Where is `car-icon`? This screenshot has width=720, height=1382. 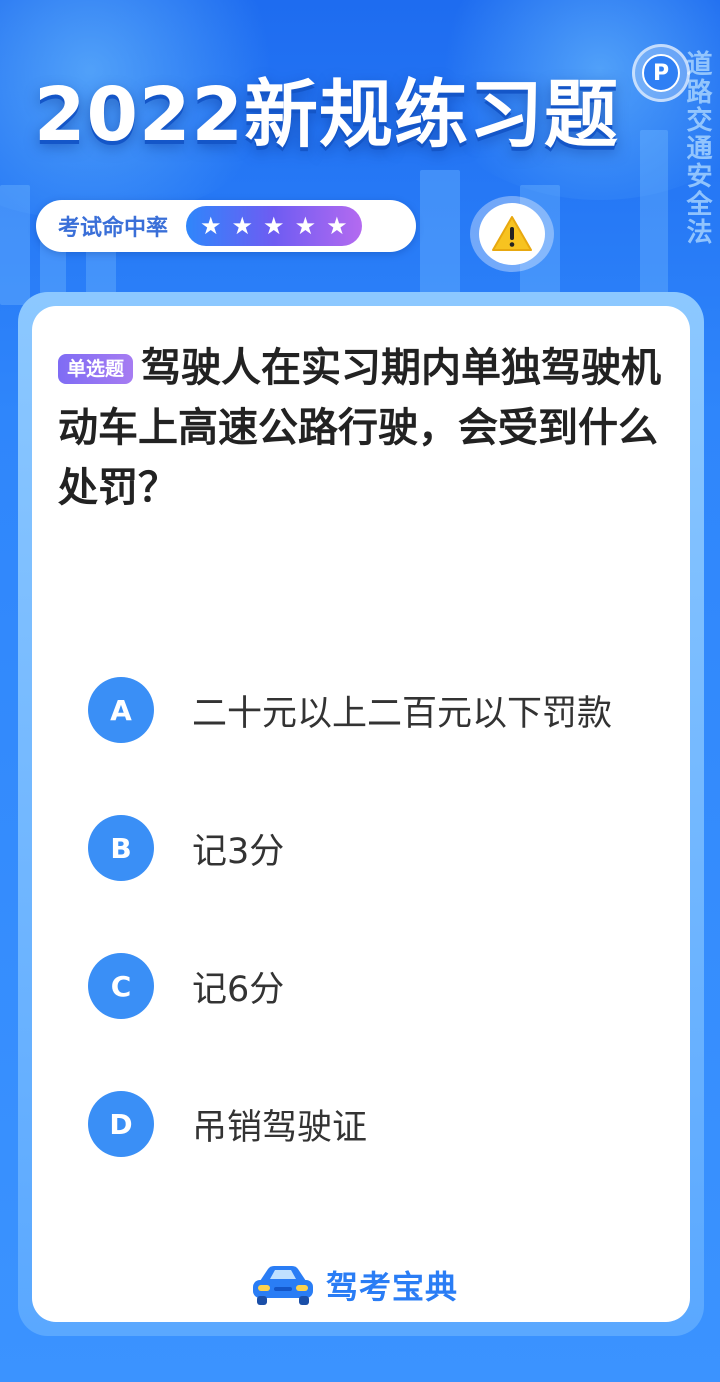
car-icon is located at coordinates (283, 1285).